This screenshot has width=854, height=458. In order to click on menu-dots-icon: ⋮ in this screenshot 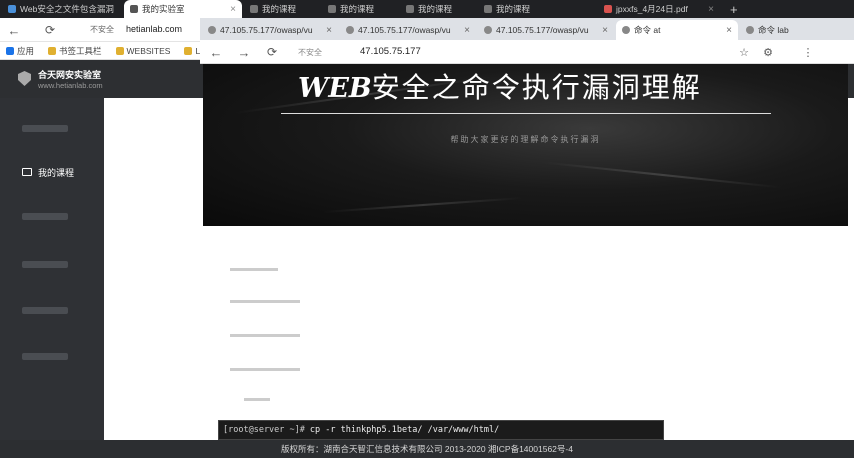, I will do `click(808, 52)`.